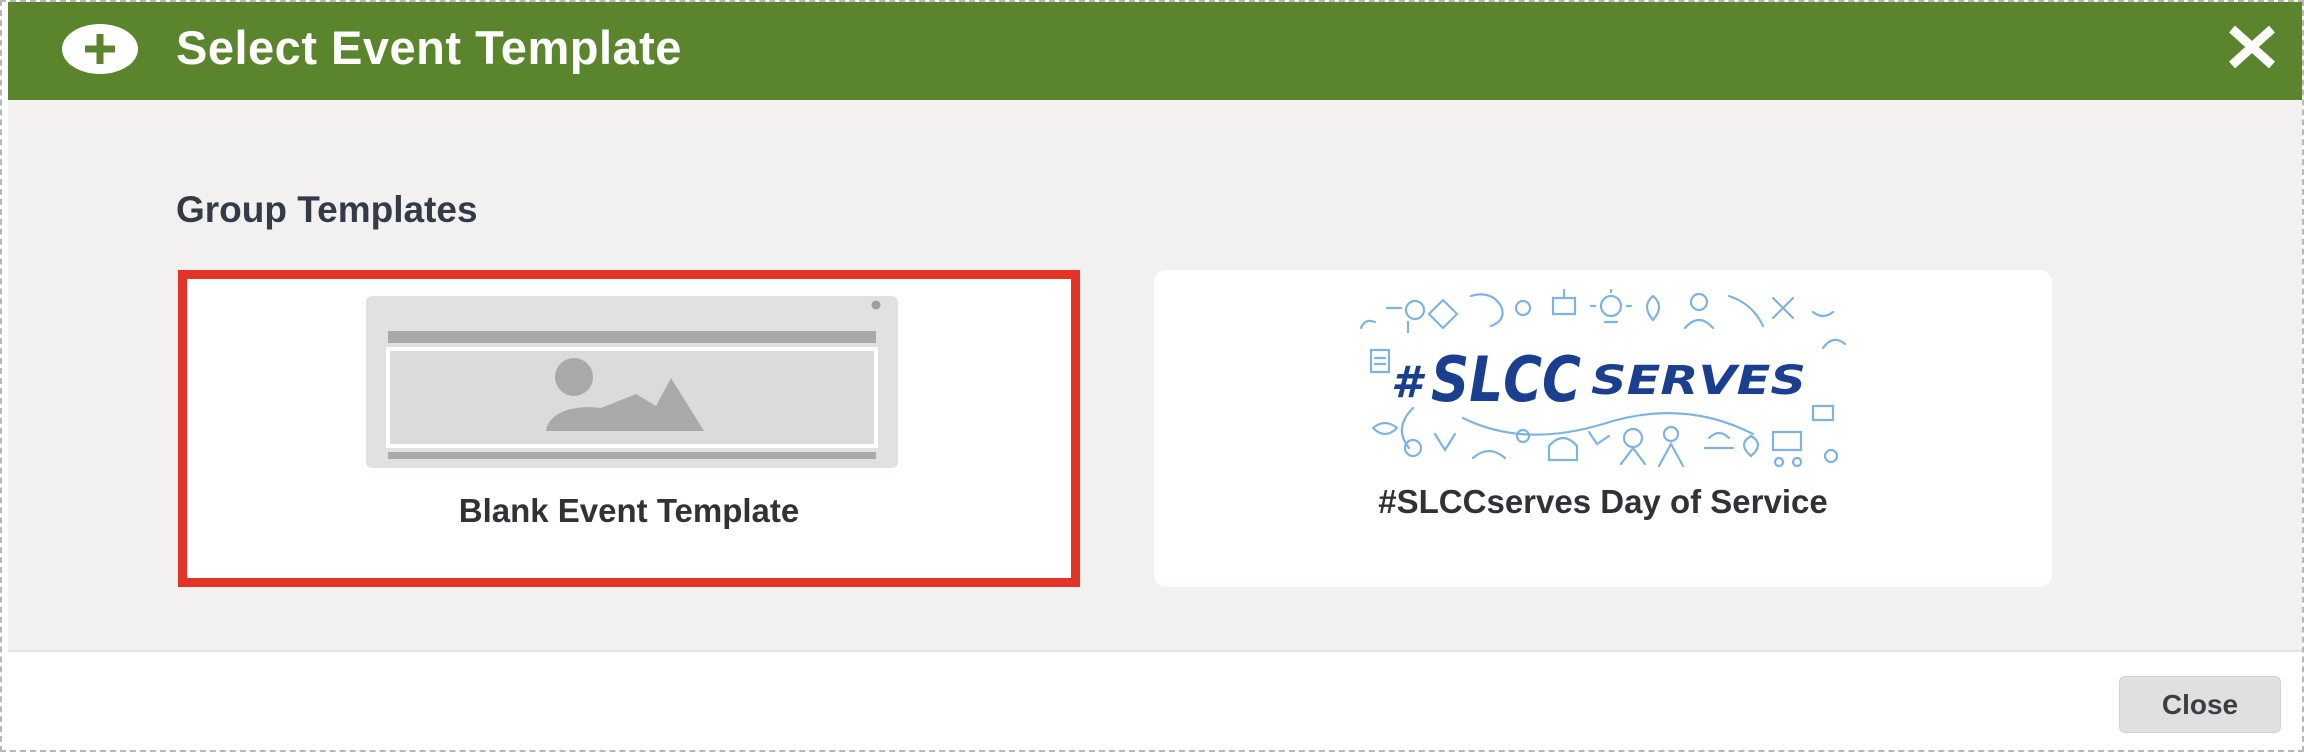 Image resolution: width=2304 pixels, height=752 pixels. I want to click on logo-hash: #, so click(1408, 382).